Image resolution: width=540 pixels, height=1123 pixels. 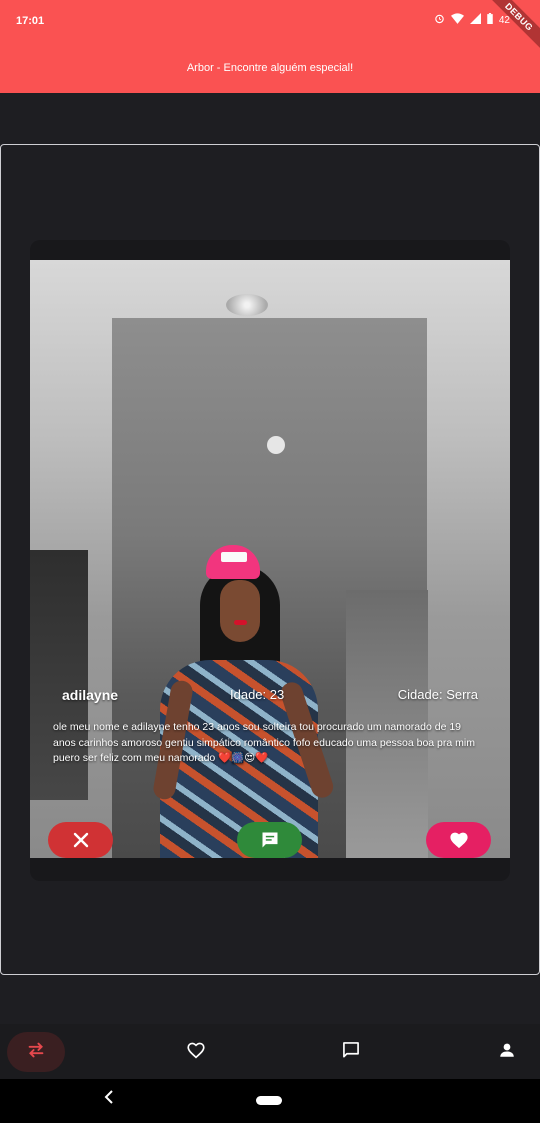 I want to click on chat-icon, so click(x=270, y=840).